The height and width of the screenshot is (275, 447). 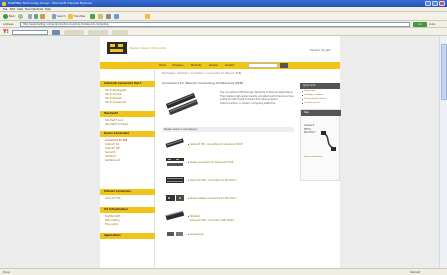 What do you see at coordinates (127, 134) in the screenshot?
I see `nav-section-head: Device Connectors` at bounding box center [127, 134].